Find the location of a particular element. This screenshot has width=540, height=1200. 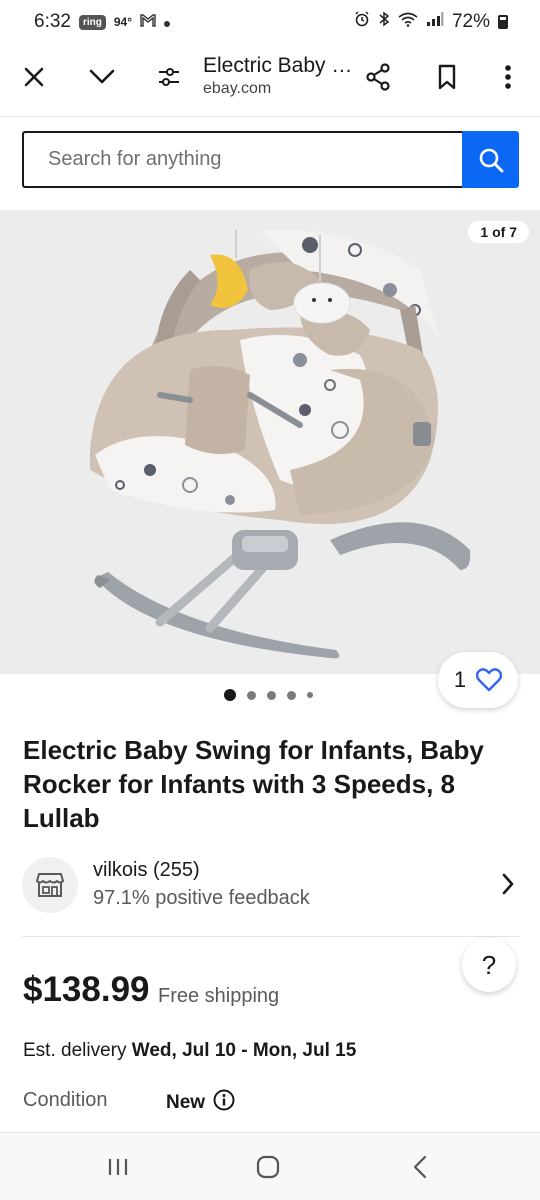

alarm-icon is located at coordinates (362, 22).